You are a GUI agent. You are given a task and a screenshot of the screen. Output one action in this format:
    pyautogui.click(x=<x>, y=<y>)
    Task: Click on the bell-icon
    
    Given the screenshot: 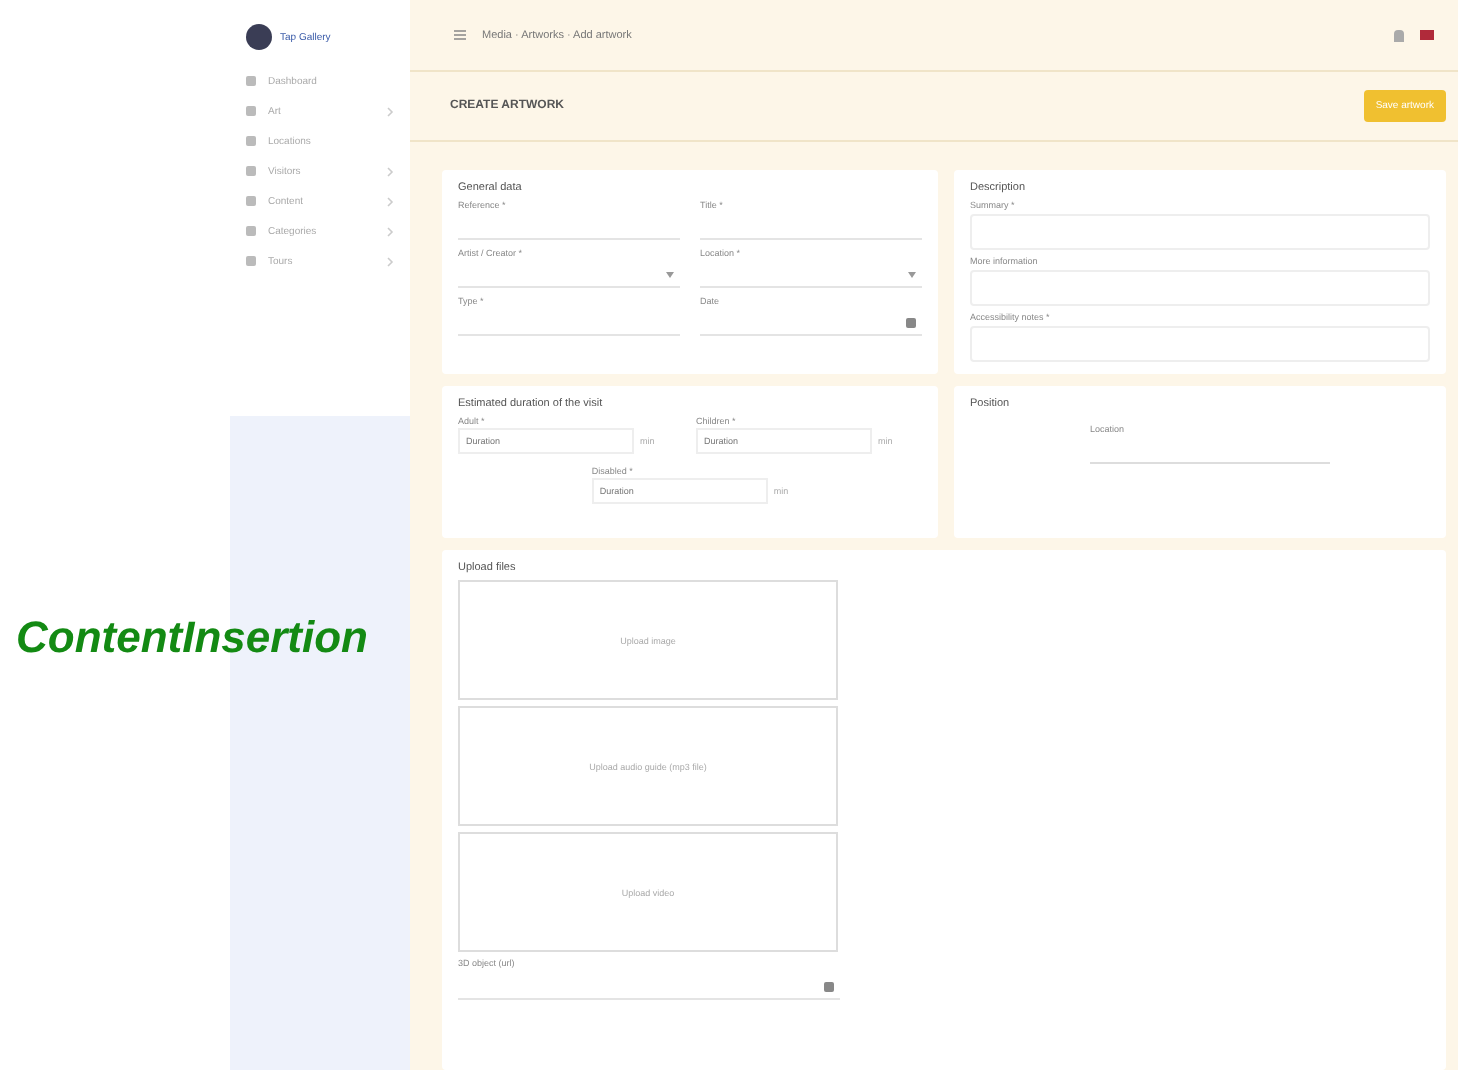 What is the action you would take?
    pyautogui.click(x=1399, y=35)
    